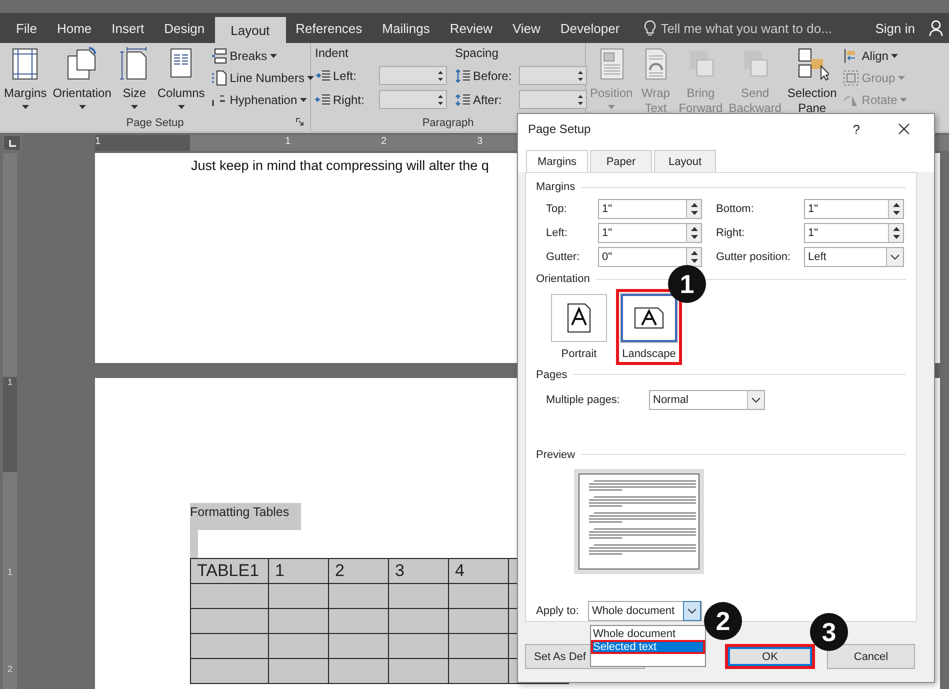 The image size is (949, 689). Describe the element at coordinates (753, 256) in the screenshot. I see `field-label: Gutter position:` at that location.